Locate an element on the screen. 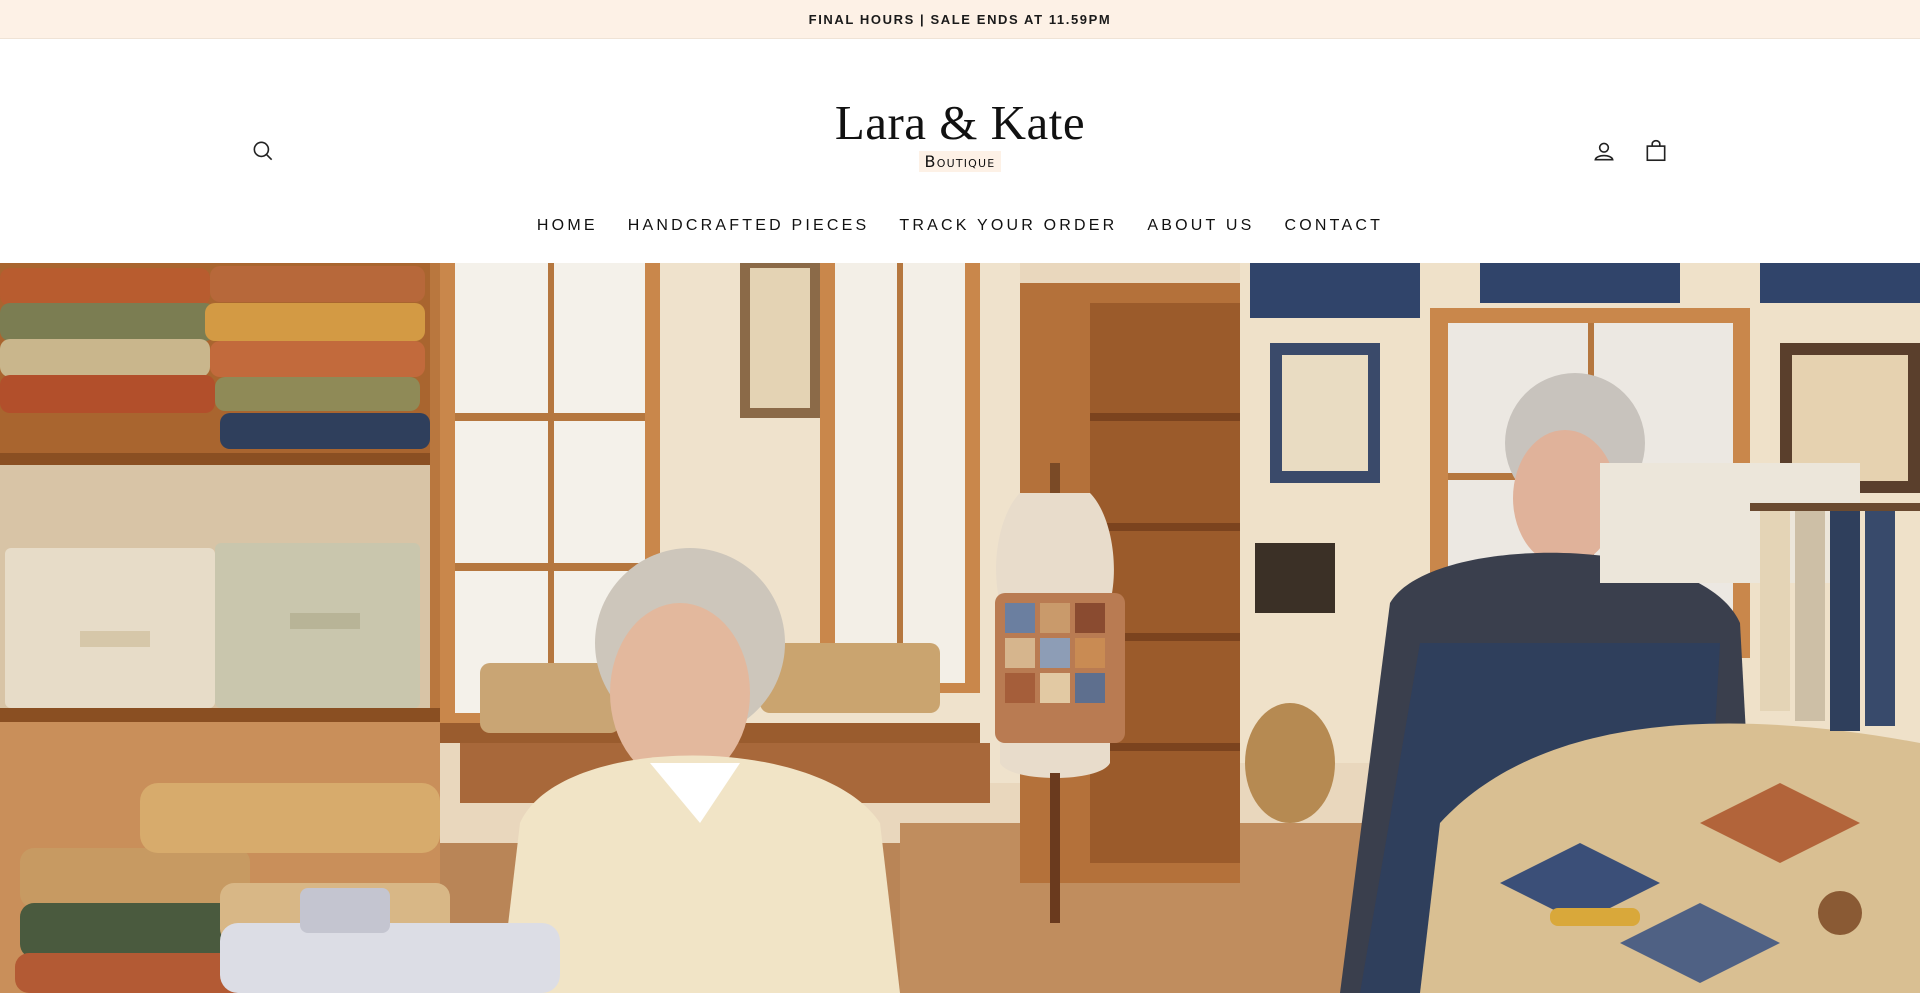 This screenshot has width=1920, height=993. account-button is located at coordinates (1604, 151).